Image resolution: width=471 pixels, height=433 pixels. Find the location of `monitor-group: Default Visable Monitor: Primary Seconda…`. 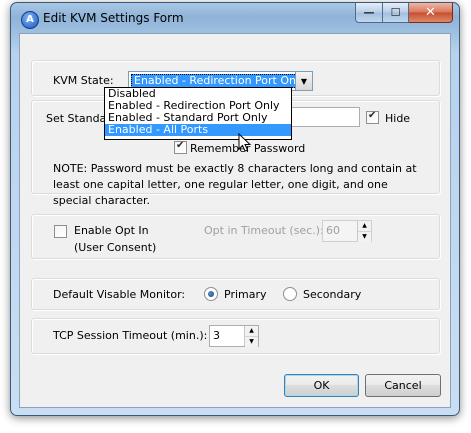

monitor-group: Default Visable Monitor: Primary Seconda… is located at coordinates (235, 294).